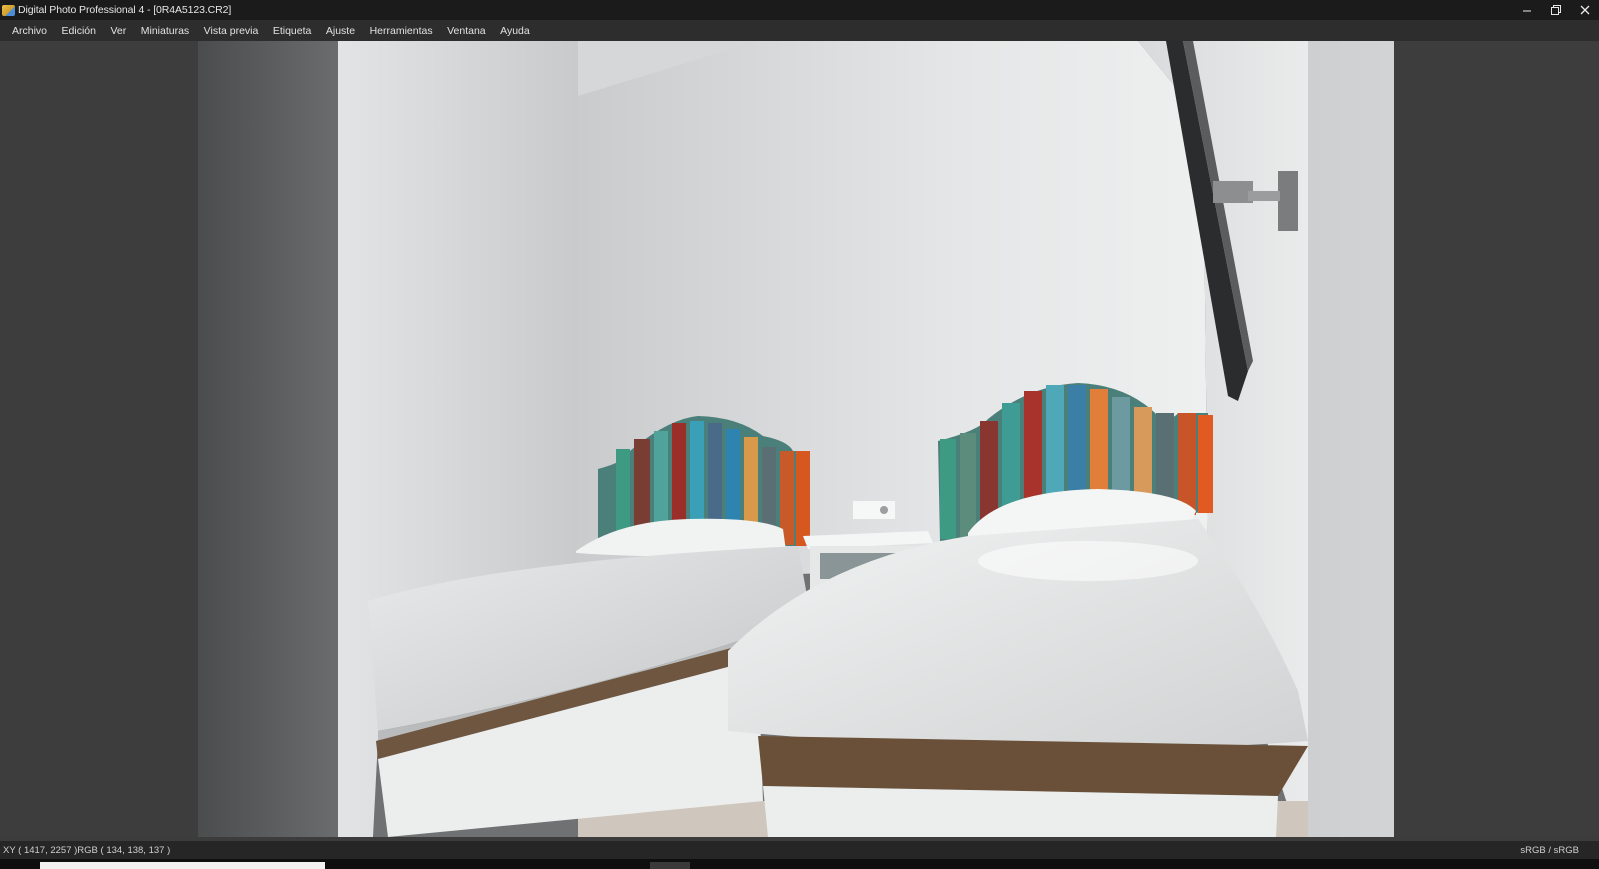 This screenshot has height=869, width=1599. What do you see at coordinates (29, 31) in the screenshot?
I see `menu-archivo: Archivo` at bounding box center [29, 31].